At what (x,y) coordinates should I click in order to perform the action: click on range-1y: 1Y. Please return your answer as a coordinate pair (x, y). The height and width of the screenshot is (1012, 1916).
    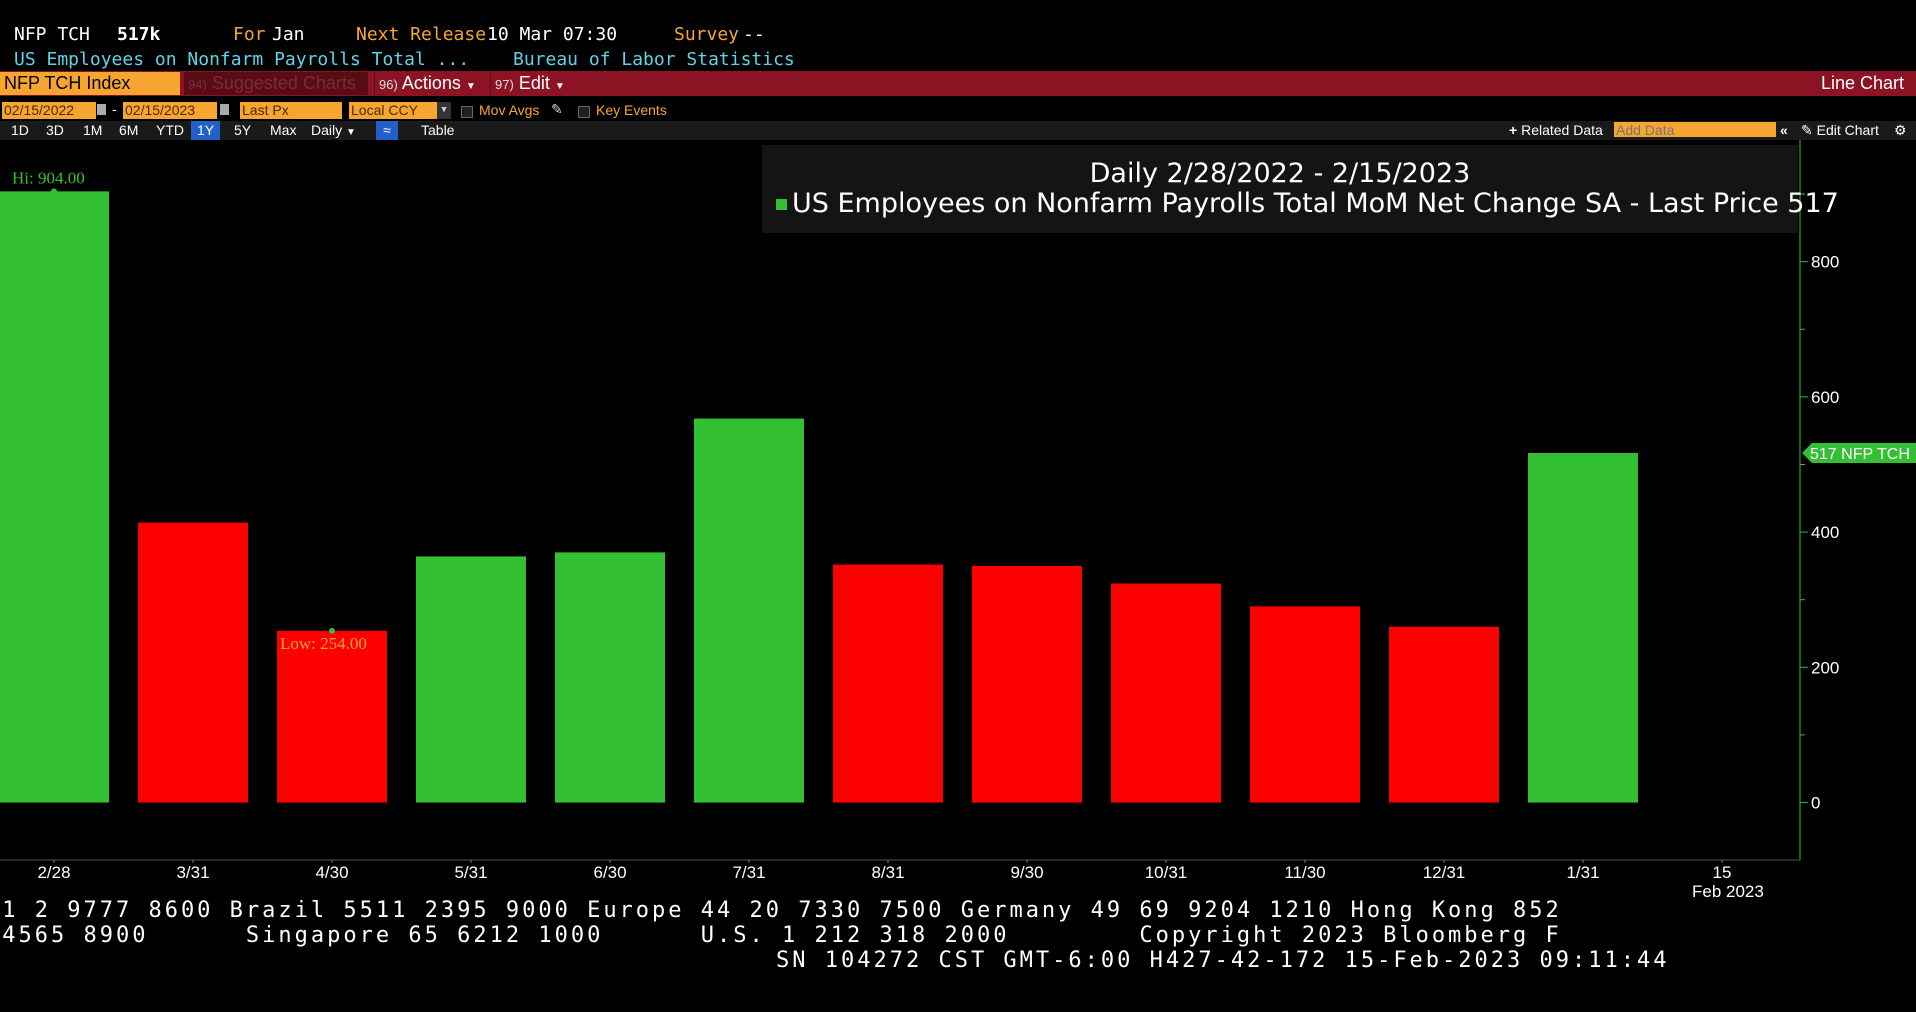
    Looking at the image, I should click on (206, 130).